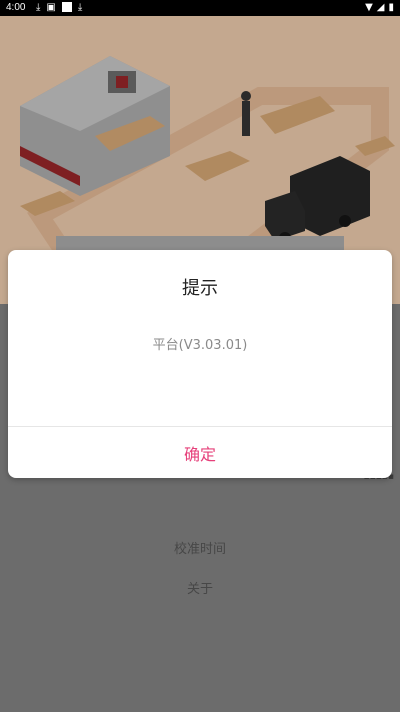  What do you see at coordinates (51, 7) in the screenshot?
I see `notification-icon: ▣` at bounding box center [51, 7].